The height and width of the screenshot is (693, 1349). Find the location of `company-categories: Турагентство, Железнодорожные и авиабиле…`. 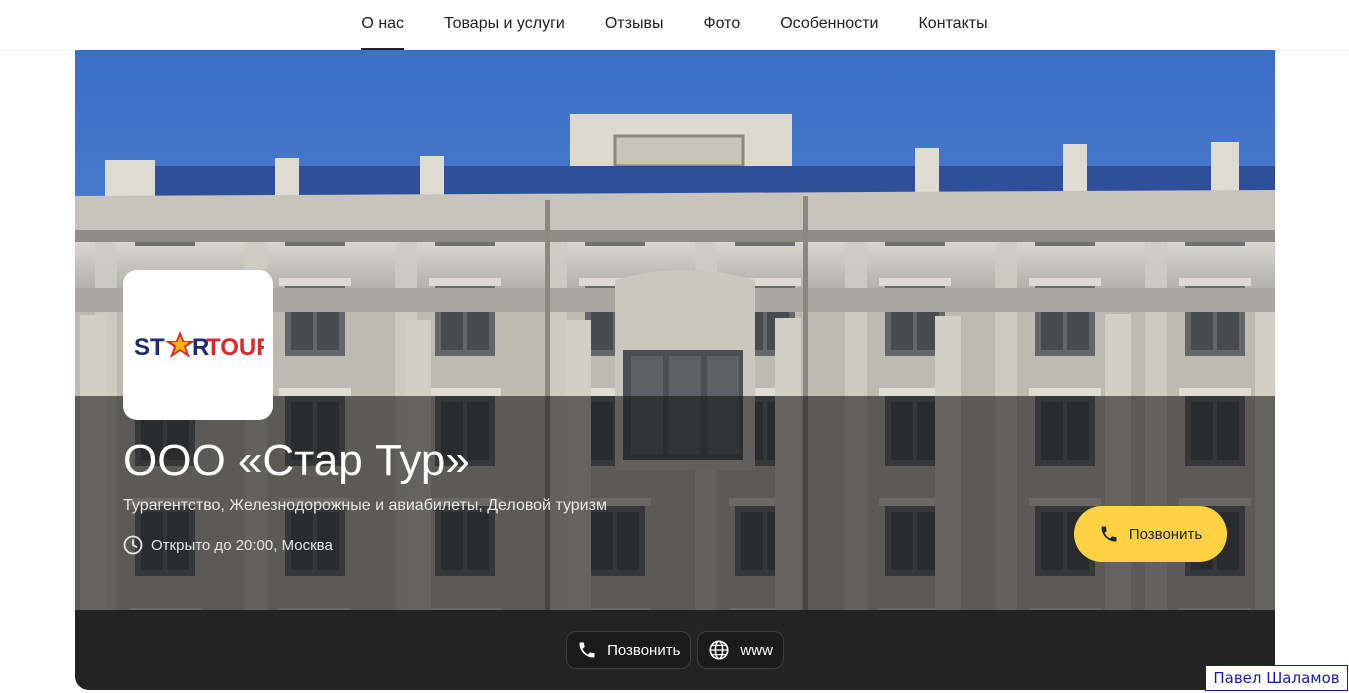

company-categories: Турагентство, Железнодорожные и авиабиле… is located at coordinates (365, 505).